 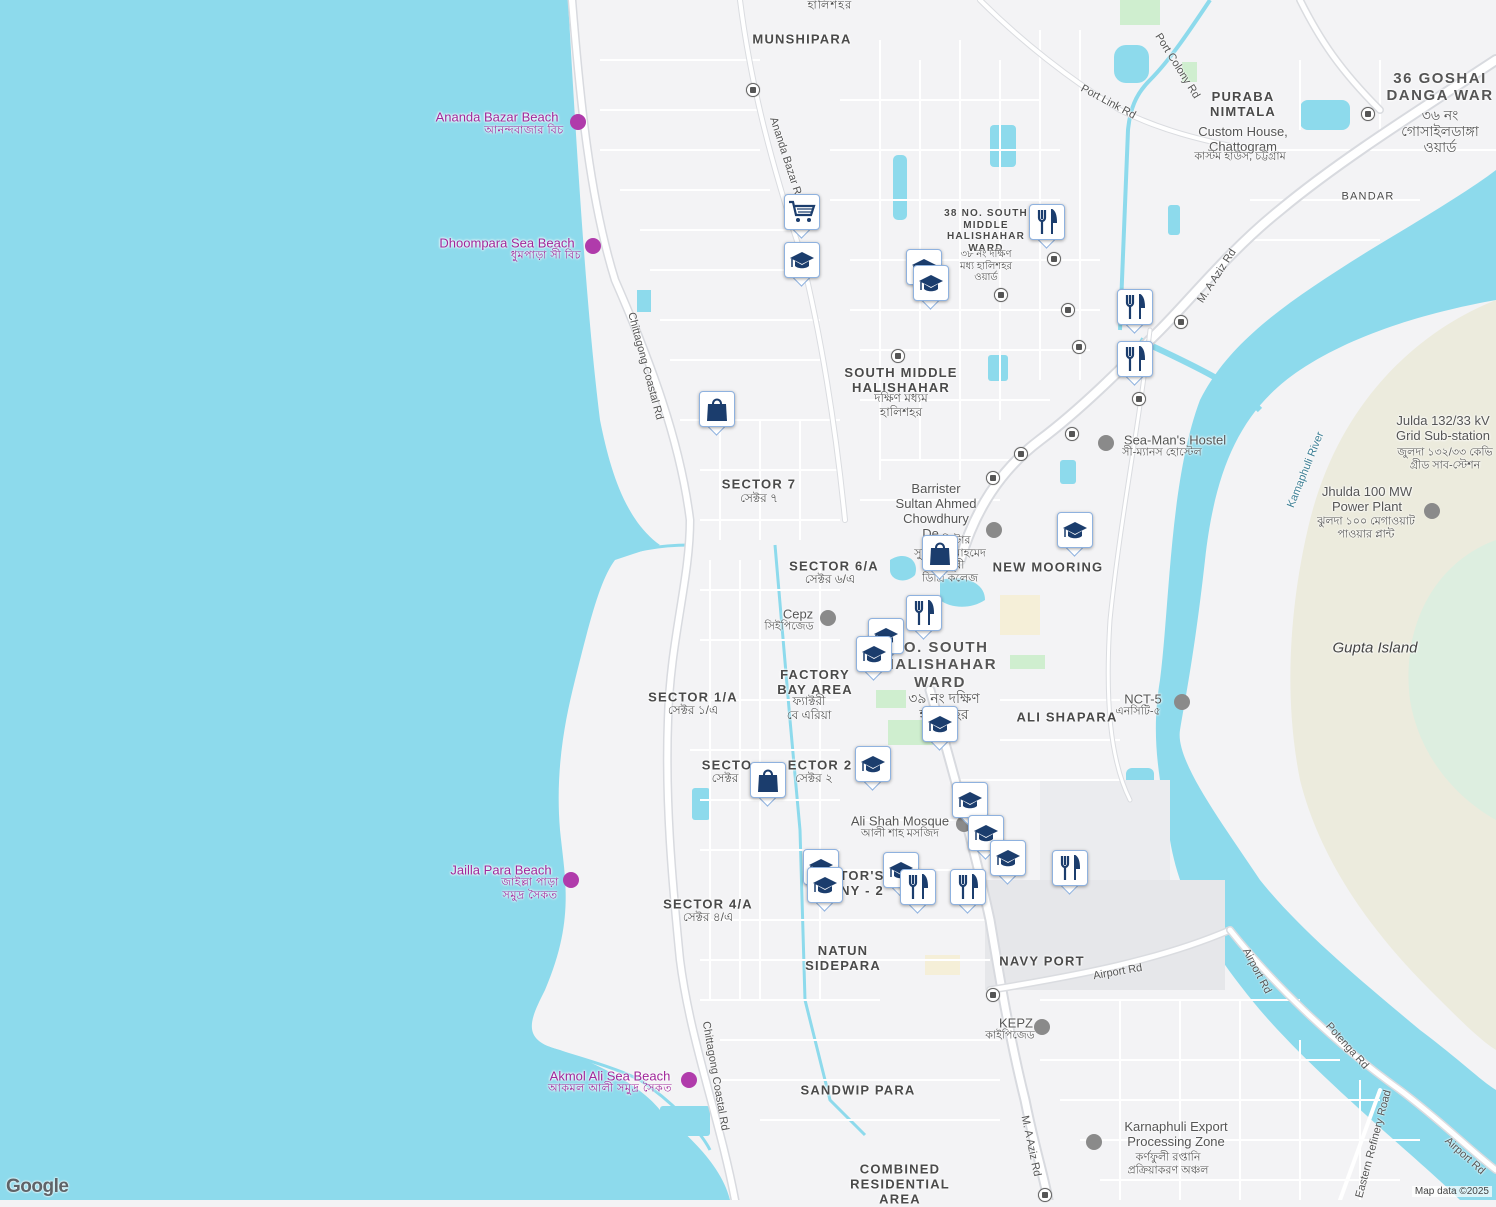 I want to click on map-attribution: Map data ©2025, so click(x=1451, y=1191).